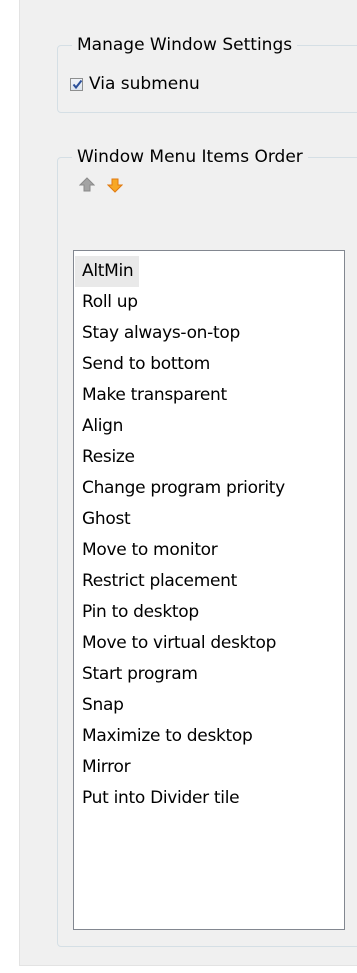 The width and height of the screenshot is (357, 973). What do you see at coordinates (145, 364) in the screenshot?
I see `list-item: Send to bottom` at bounding box center [145, 364].